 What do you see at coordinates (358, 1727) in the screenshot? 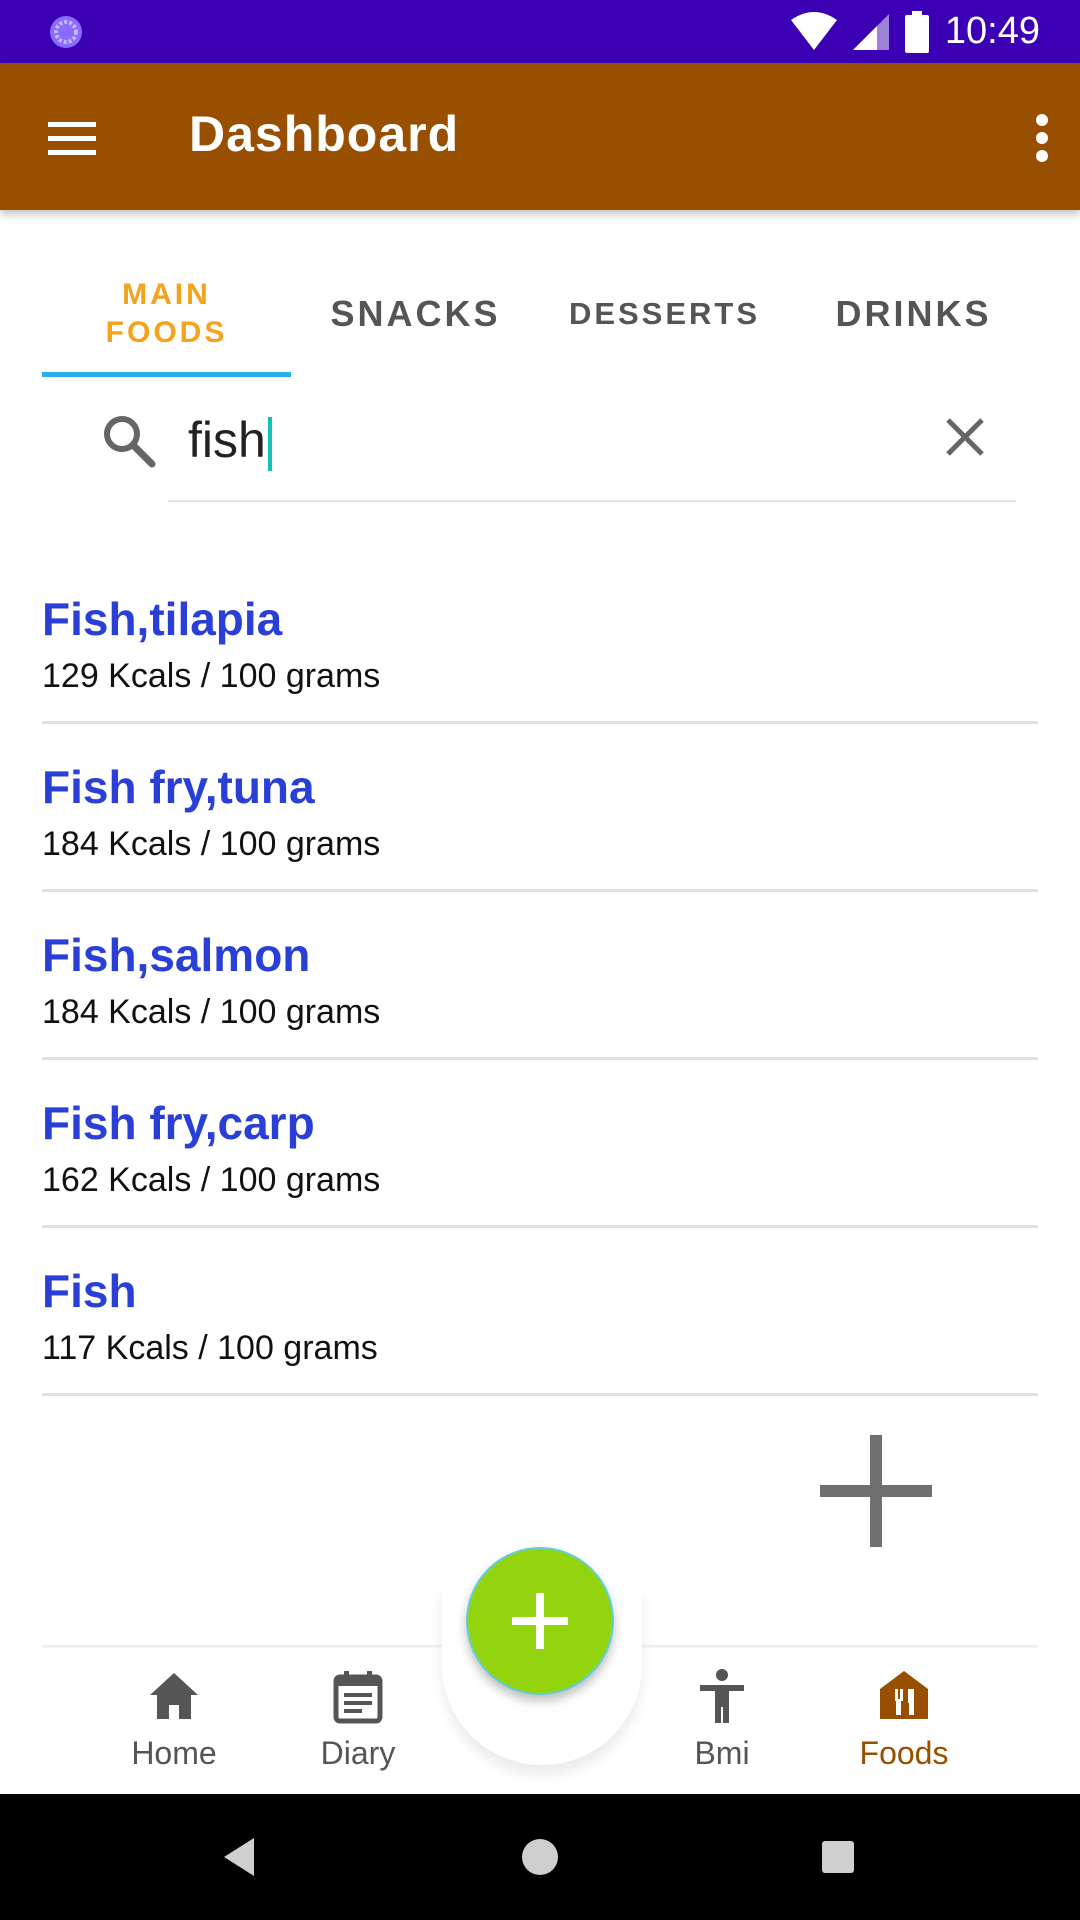
I see `nav-item-diary: Diary` at bounding box center [358, 1727].